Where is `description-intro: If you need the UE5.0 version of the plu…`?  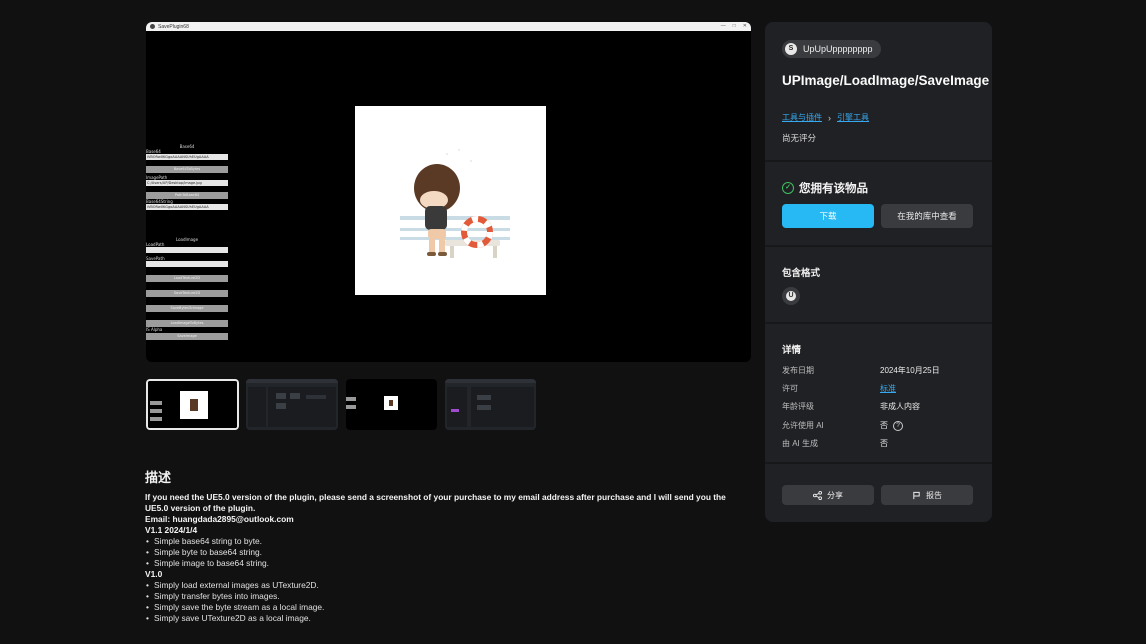
description-intro: If you need the UE5.0 version of the plu… is located at coordinates (435, 502).